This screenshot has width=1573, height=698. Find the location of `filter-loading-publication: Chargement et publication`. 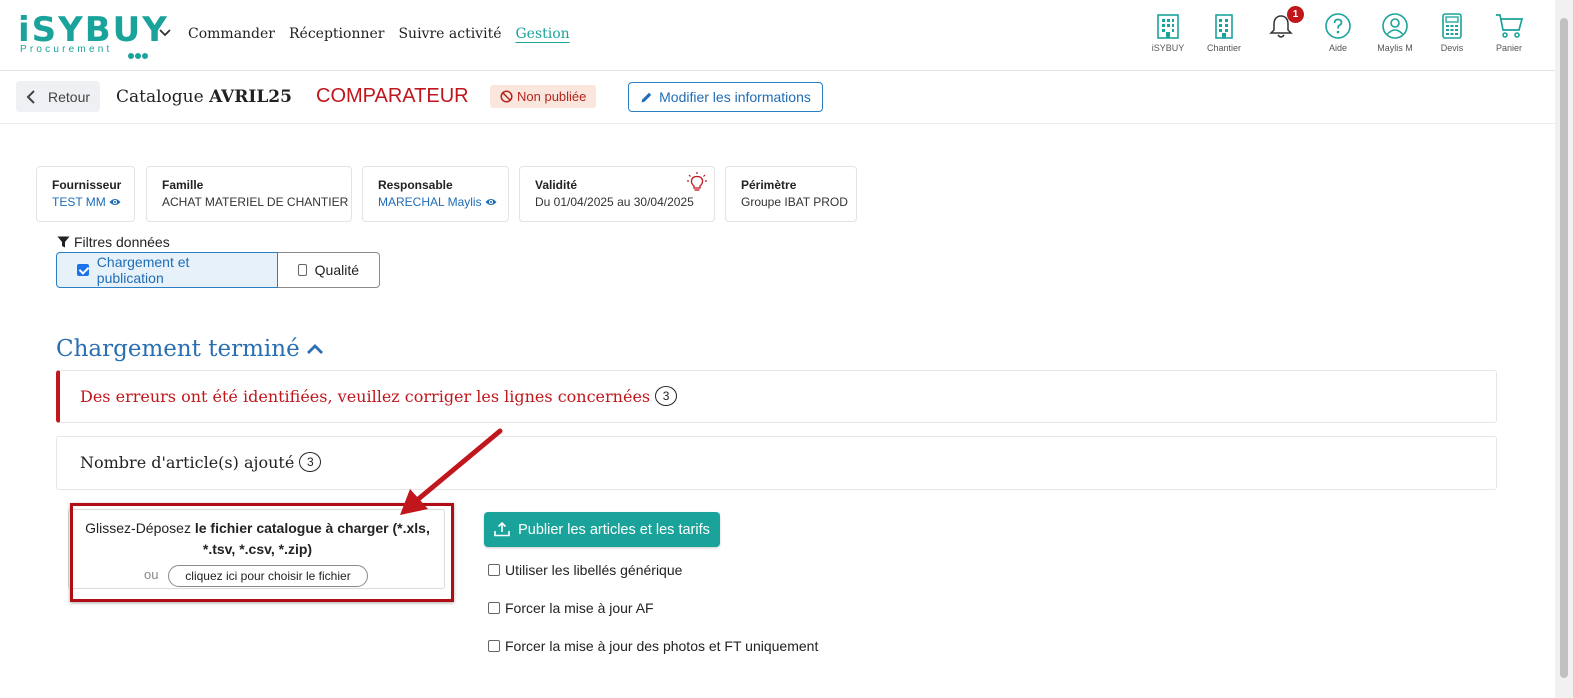

filter-loading-publication: Chargement et publication is located at coordinates (167, 270).